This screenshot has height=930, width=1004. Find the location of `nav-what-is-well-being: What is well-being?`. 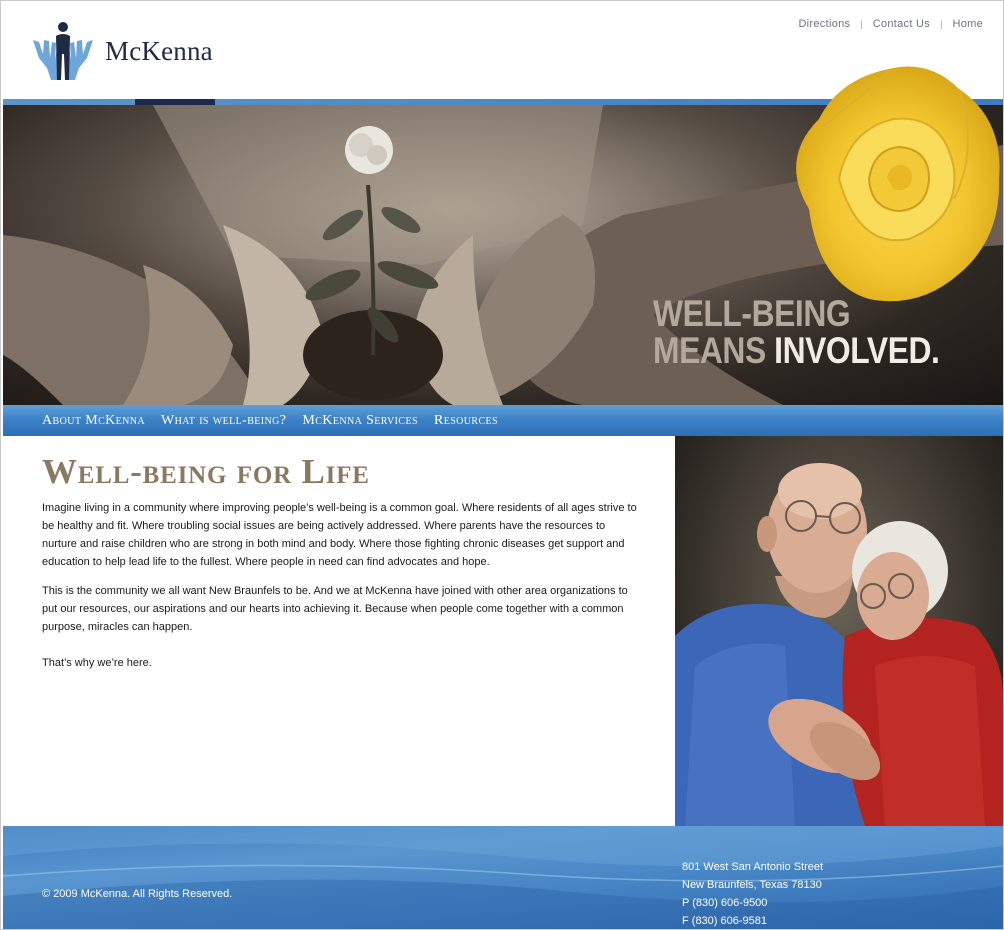

nav-what-is-well-being: What is well-being? is located at coordinates (223, 421).